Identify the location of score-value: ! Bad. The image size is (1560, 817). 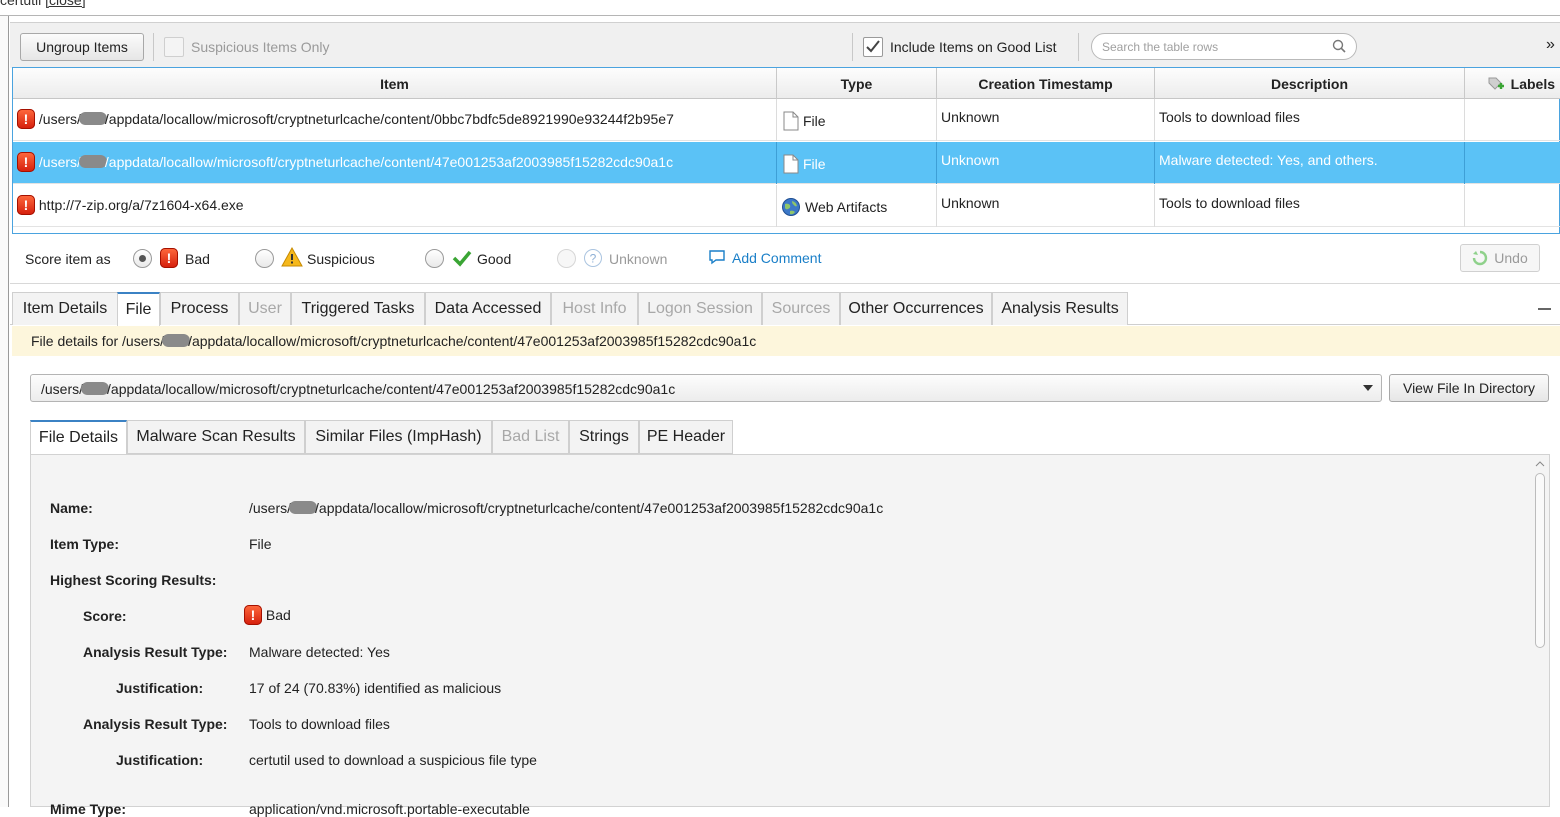
(267, 615).